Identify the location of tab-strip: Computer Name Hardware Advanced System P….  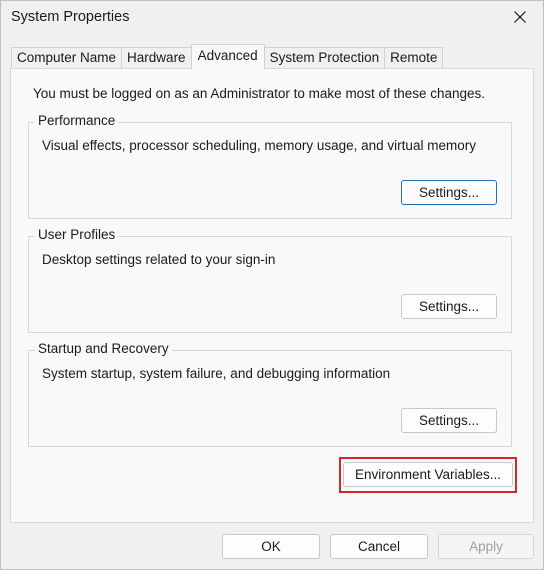
(227, 56).